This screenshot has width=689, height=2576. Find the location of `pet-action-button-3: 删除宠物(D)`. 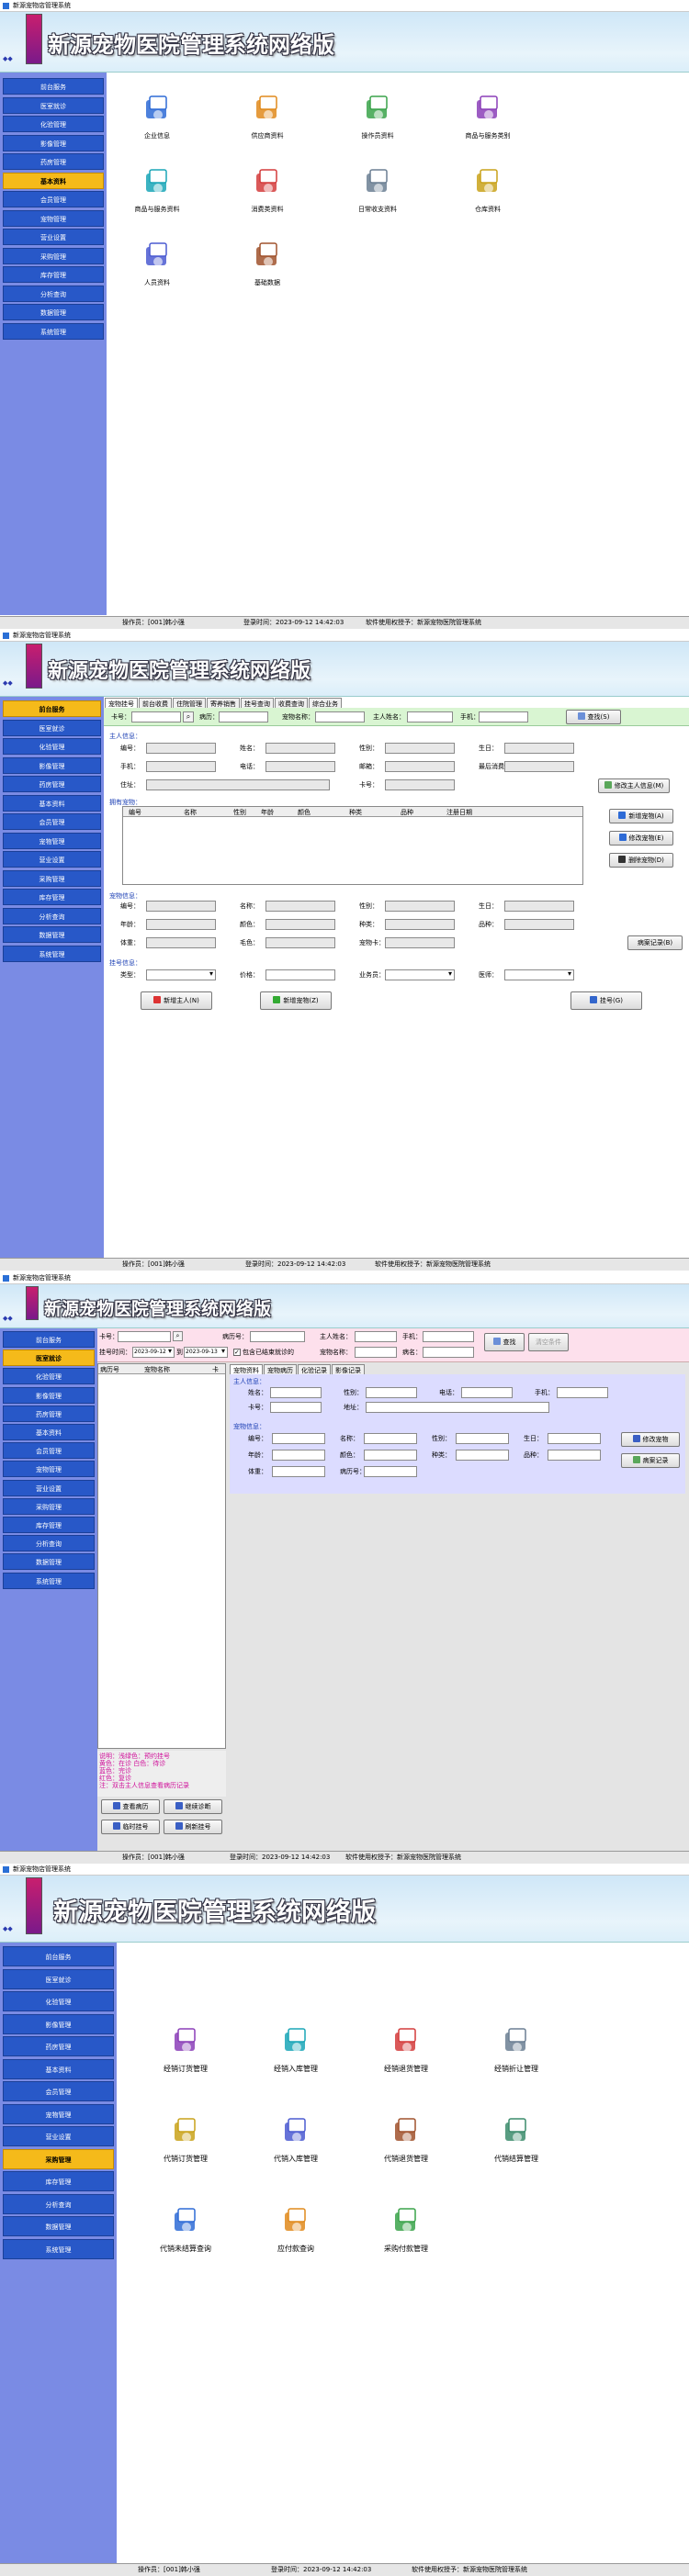

pet-action-button-3: 删除宠物(D) is located at coordinates (641, 860).